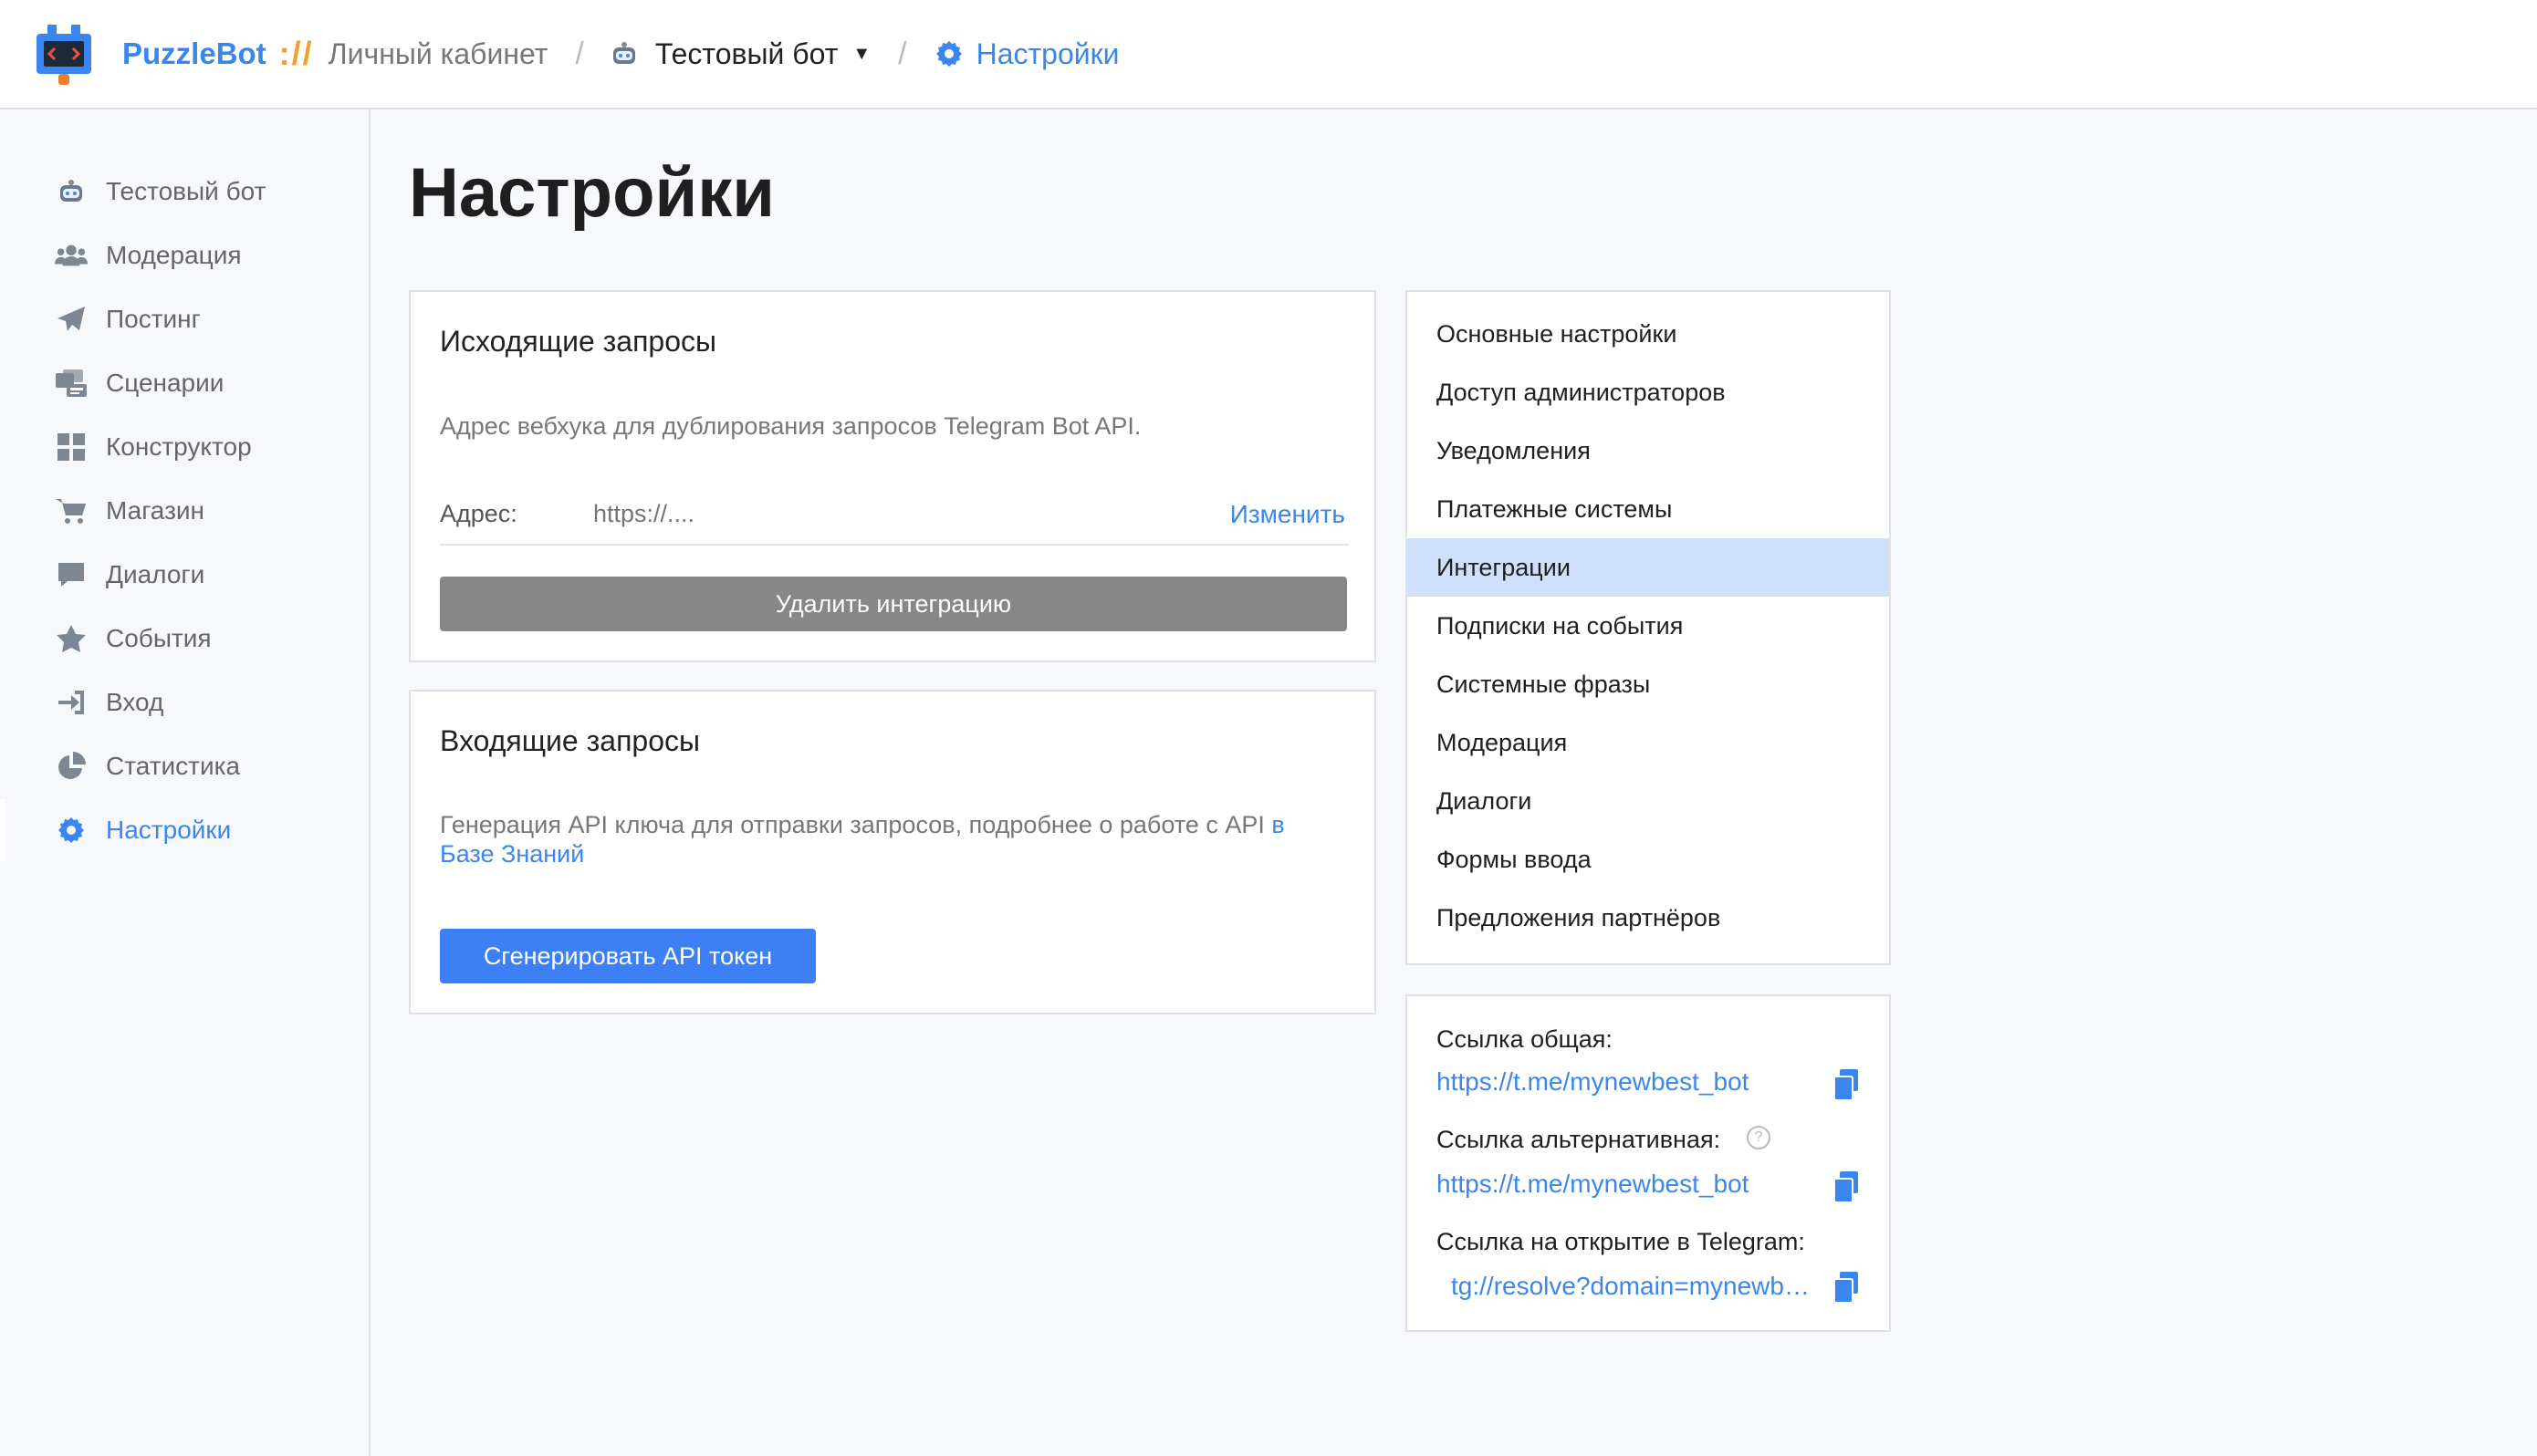 This screenshot has width=2537, height=1456. I want to click on settings-menu-item: Предложения партнёров, so click(1648, 918).